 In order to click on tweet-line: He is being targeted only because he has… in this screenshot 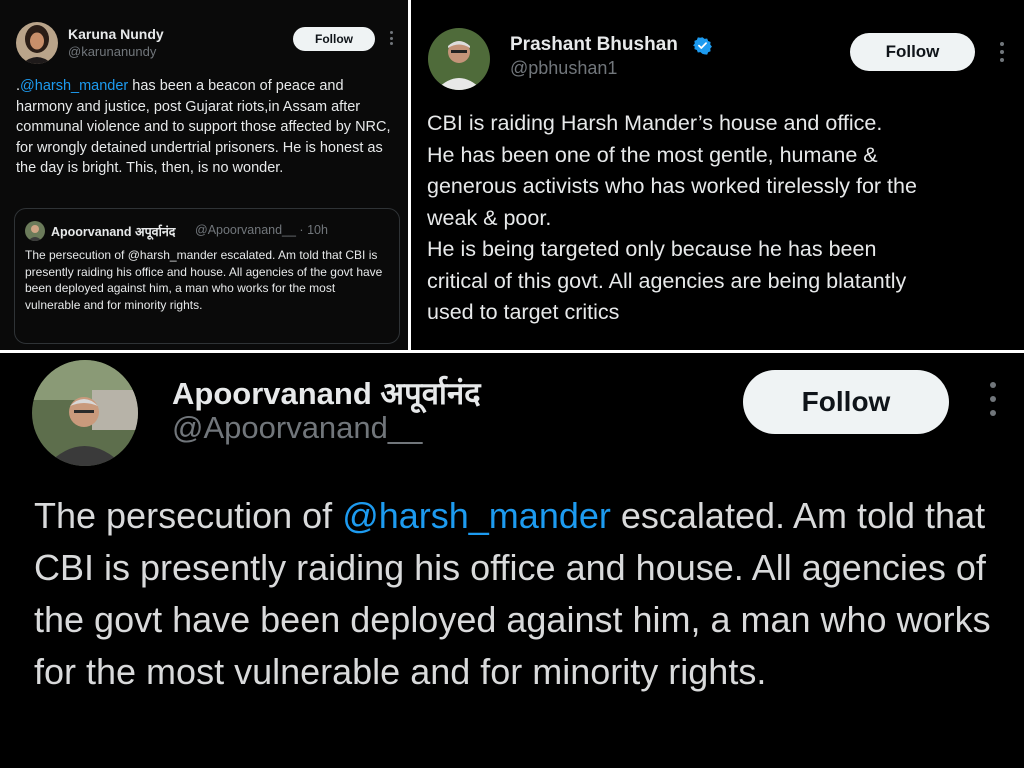, I will do `click(652, 249)`.